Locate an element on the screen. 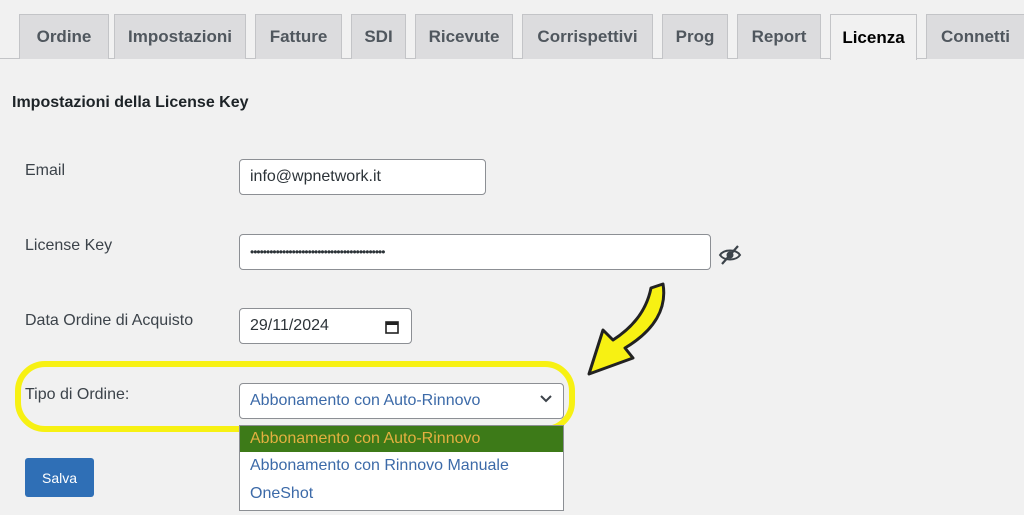 This screenshot has height=515, width=1024. order-date-label: Data Ordine di Acquisto is located at coordinates (109, 320).